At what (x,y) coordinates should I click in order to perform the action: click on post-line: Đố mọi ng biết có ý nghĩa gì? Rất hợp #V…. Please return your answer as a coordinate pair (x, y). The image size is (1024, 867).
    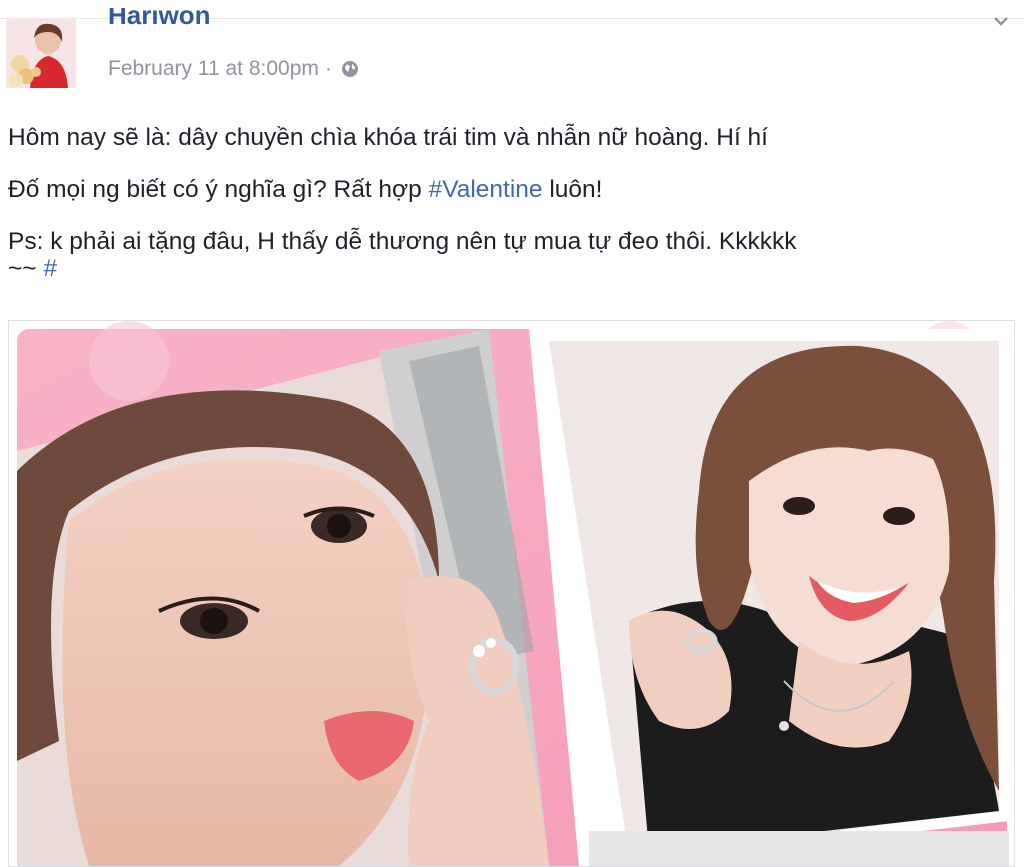
    Looking at the image, I should click on (508, 190).